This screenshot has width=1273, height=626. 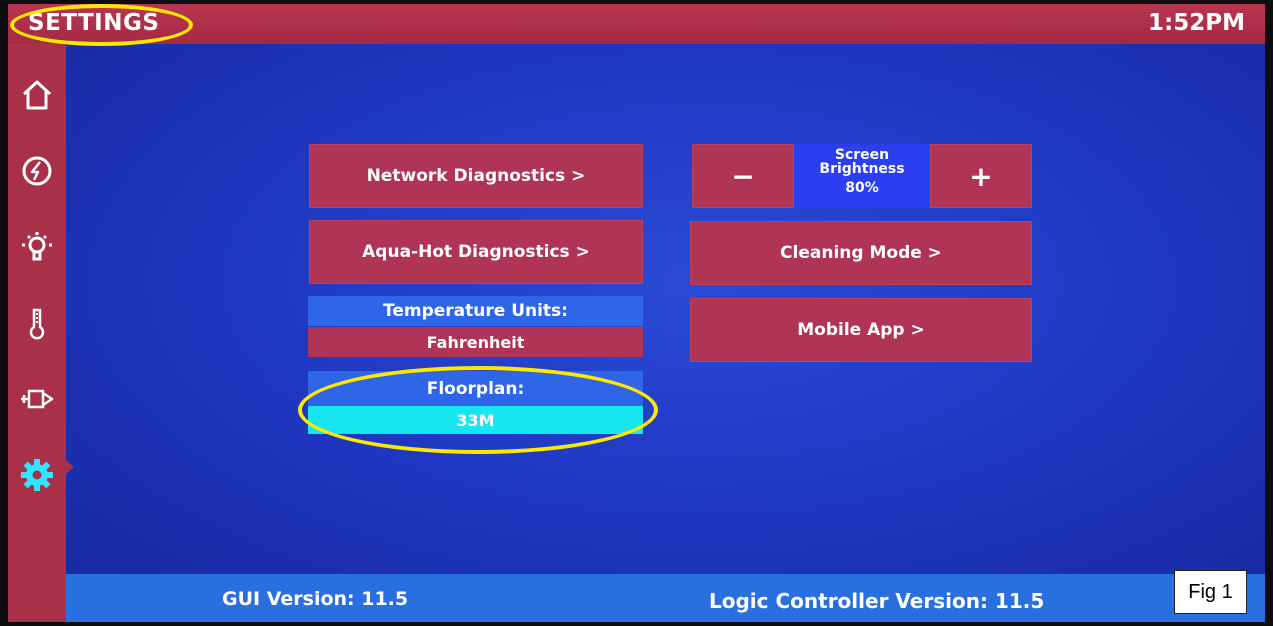 I want to click on light-bulb-icon, so click(x=37, y=246).